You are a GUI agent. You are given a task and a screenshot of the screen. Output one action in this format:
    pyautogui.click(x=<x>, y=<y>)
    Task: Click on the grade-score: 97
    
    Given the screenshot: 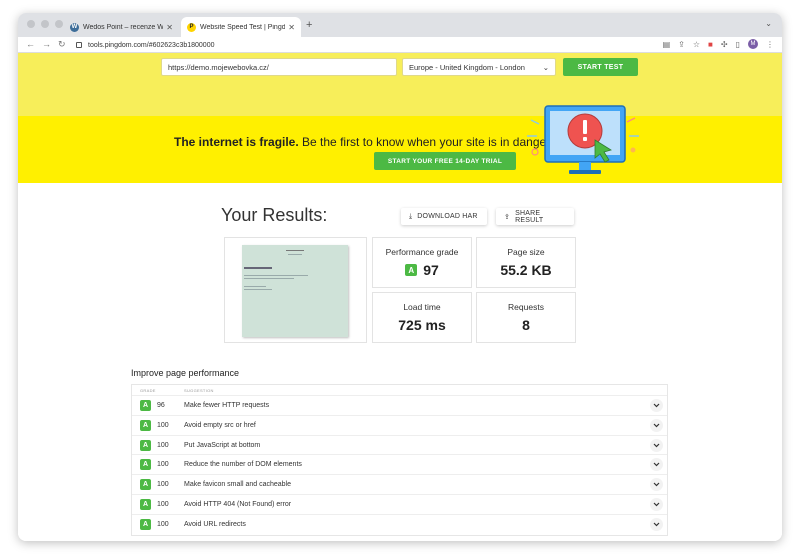 What is the action you would take?
    pyautogui.click(x=431, y=270)
    